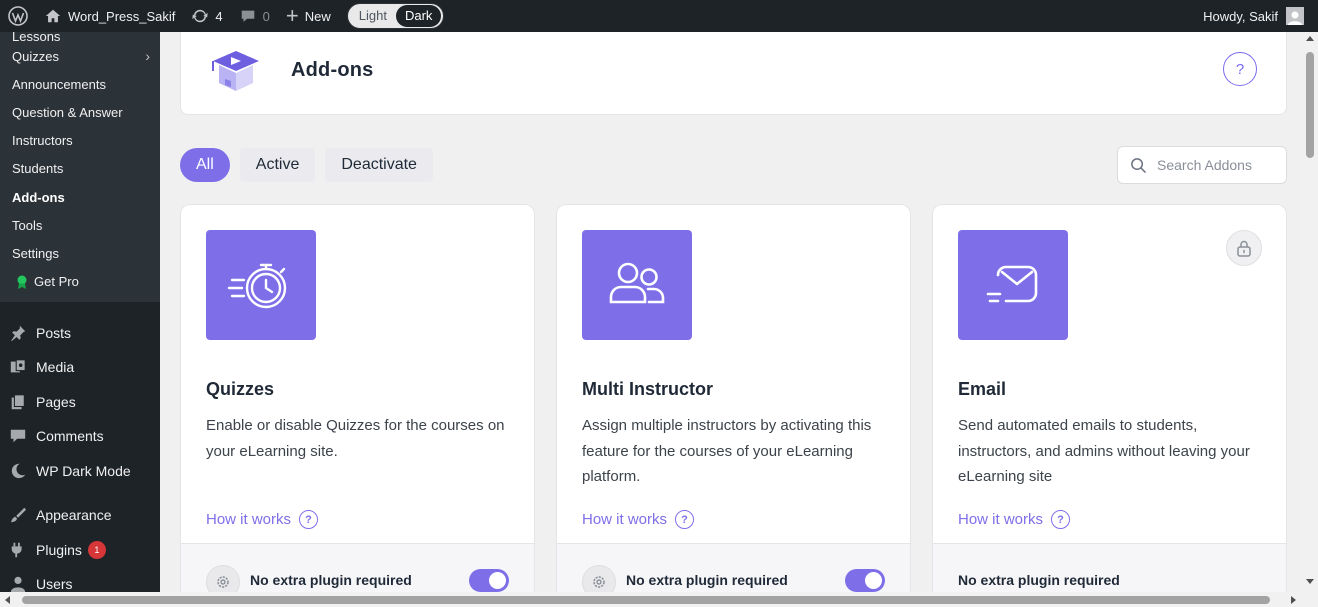 The height and width of the screenshot is (607, 1318). What do you see at coordinates (7, 600) in the screenshot?
I see `scroll-left-arrow-icon` at bounding box center [7, 600].